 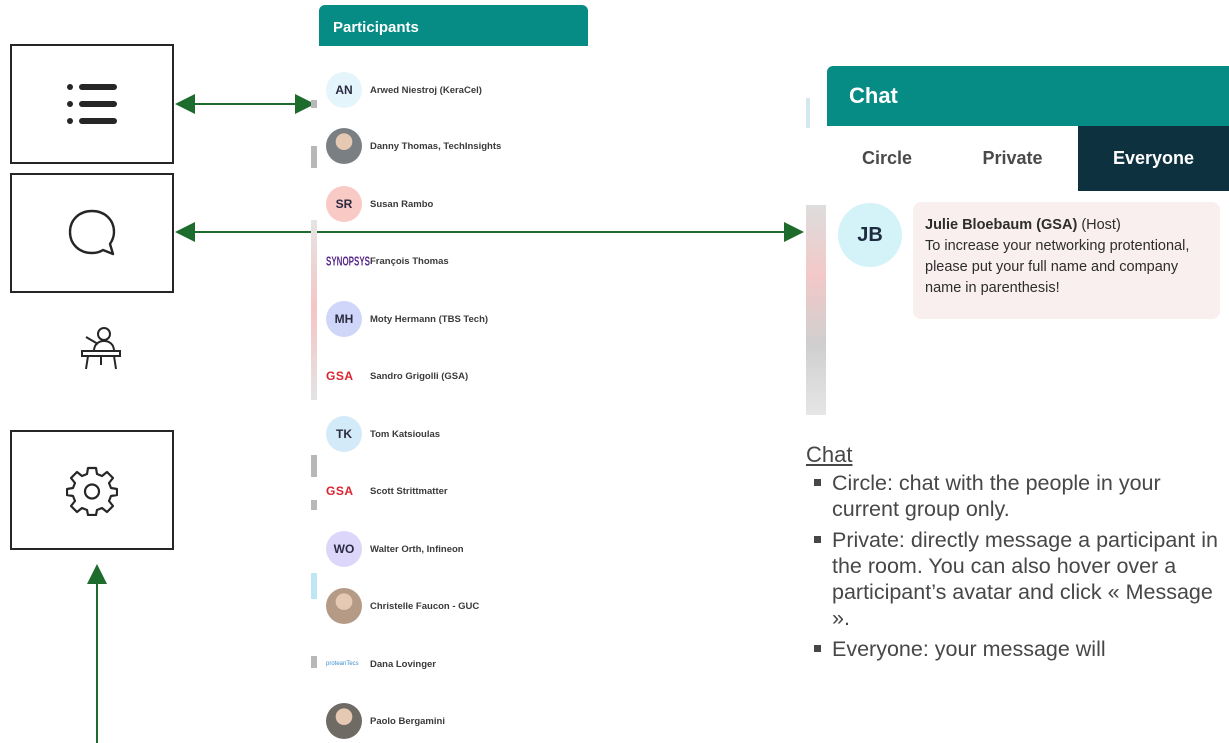 I want to click on participant-row: WO Walter Orth, Infineon, so click(x=395, y=549).